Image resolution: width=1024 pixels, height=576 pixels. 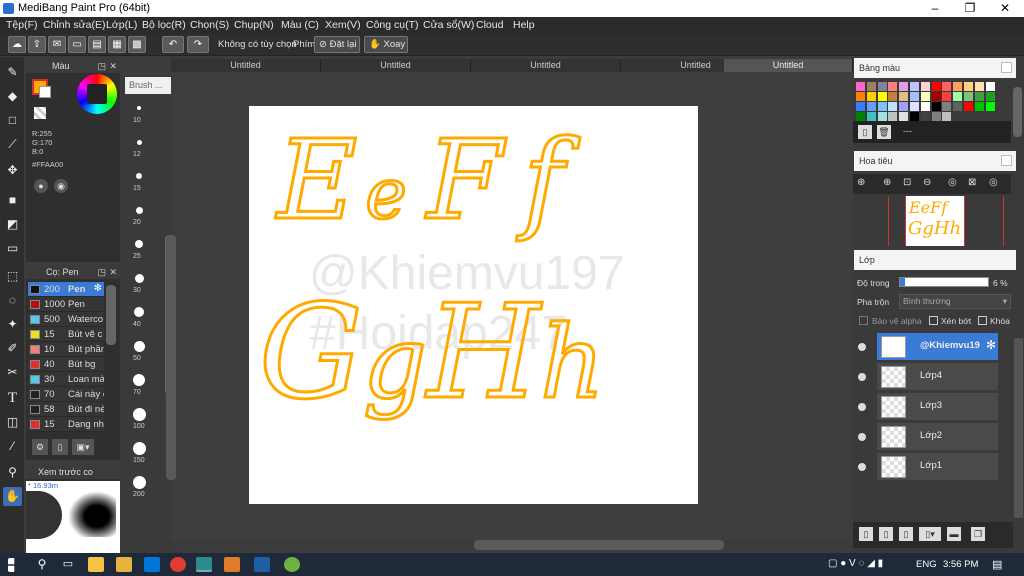 What do you see at coordinates (12, 248) in the screenshot?
I see `gradient-tool-icon: ▭` at bounding box center [12, 248].